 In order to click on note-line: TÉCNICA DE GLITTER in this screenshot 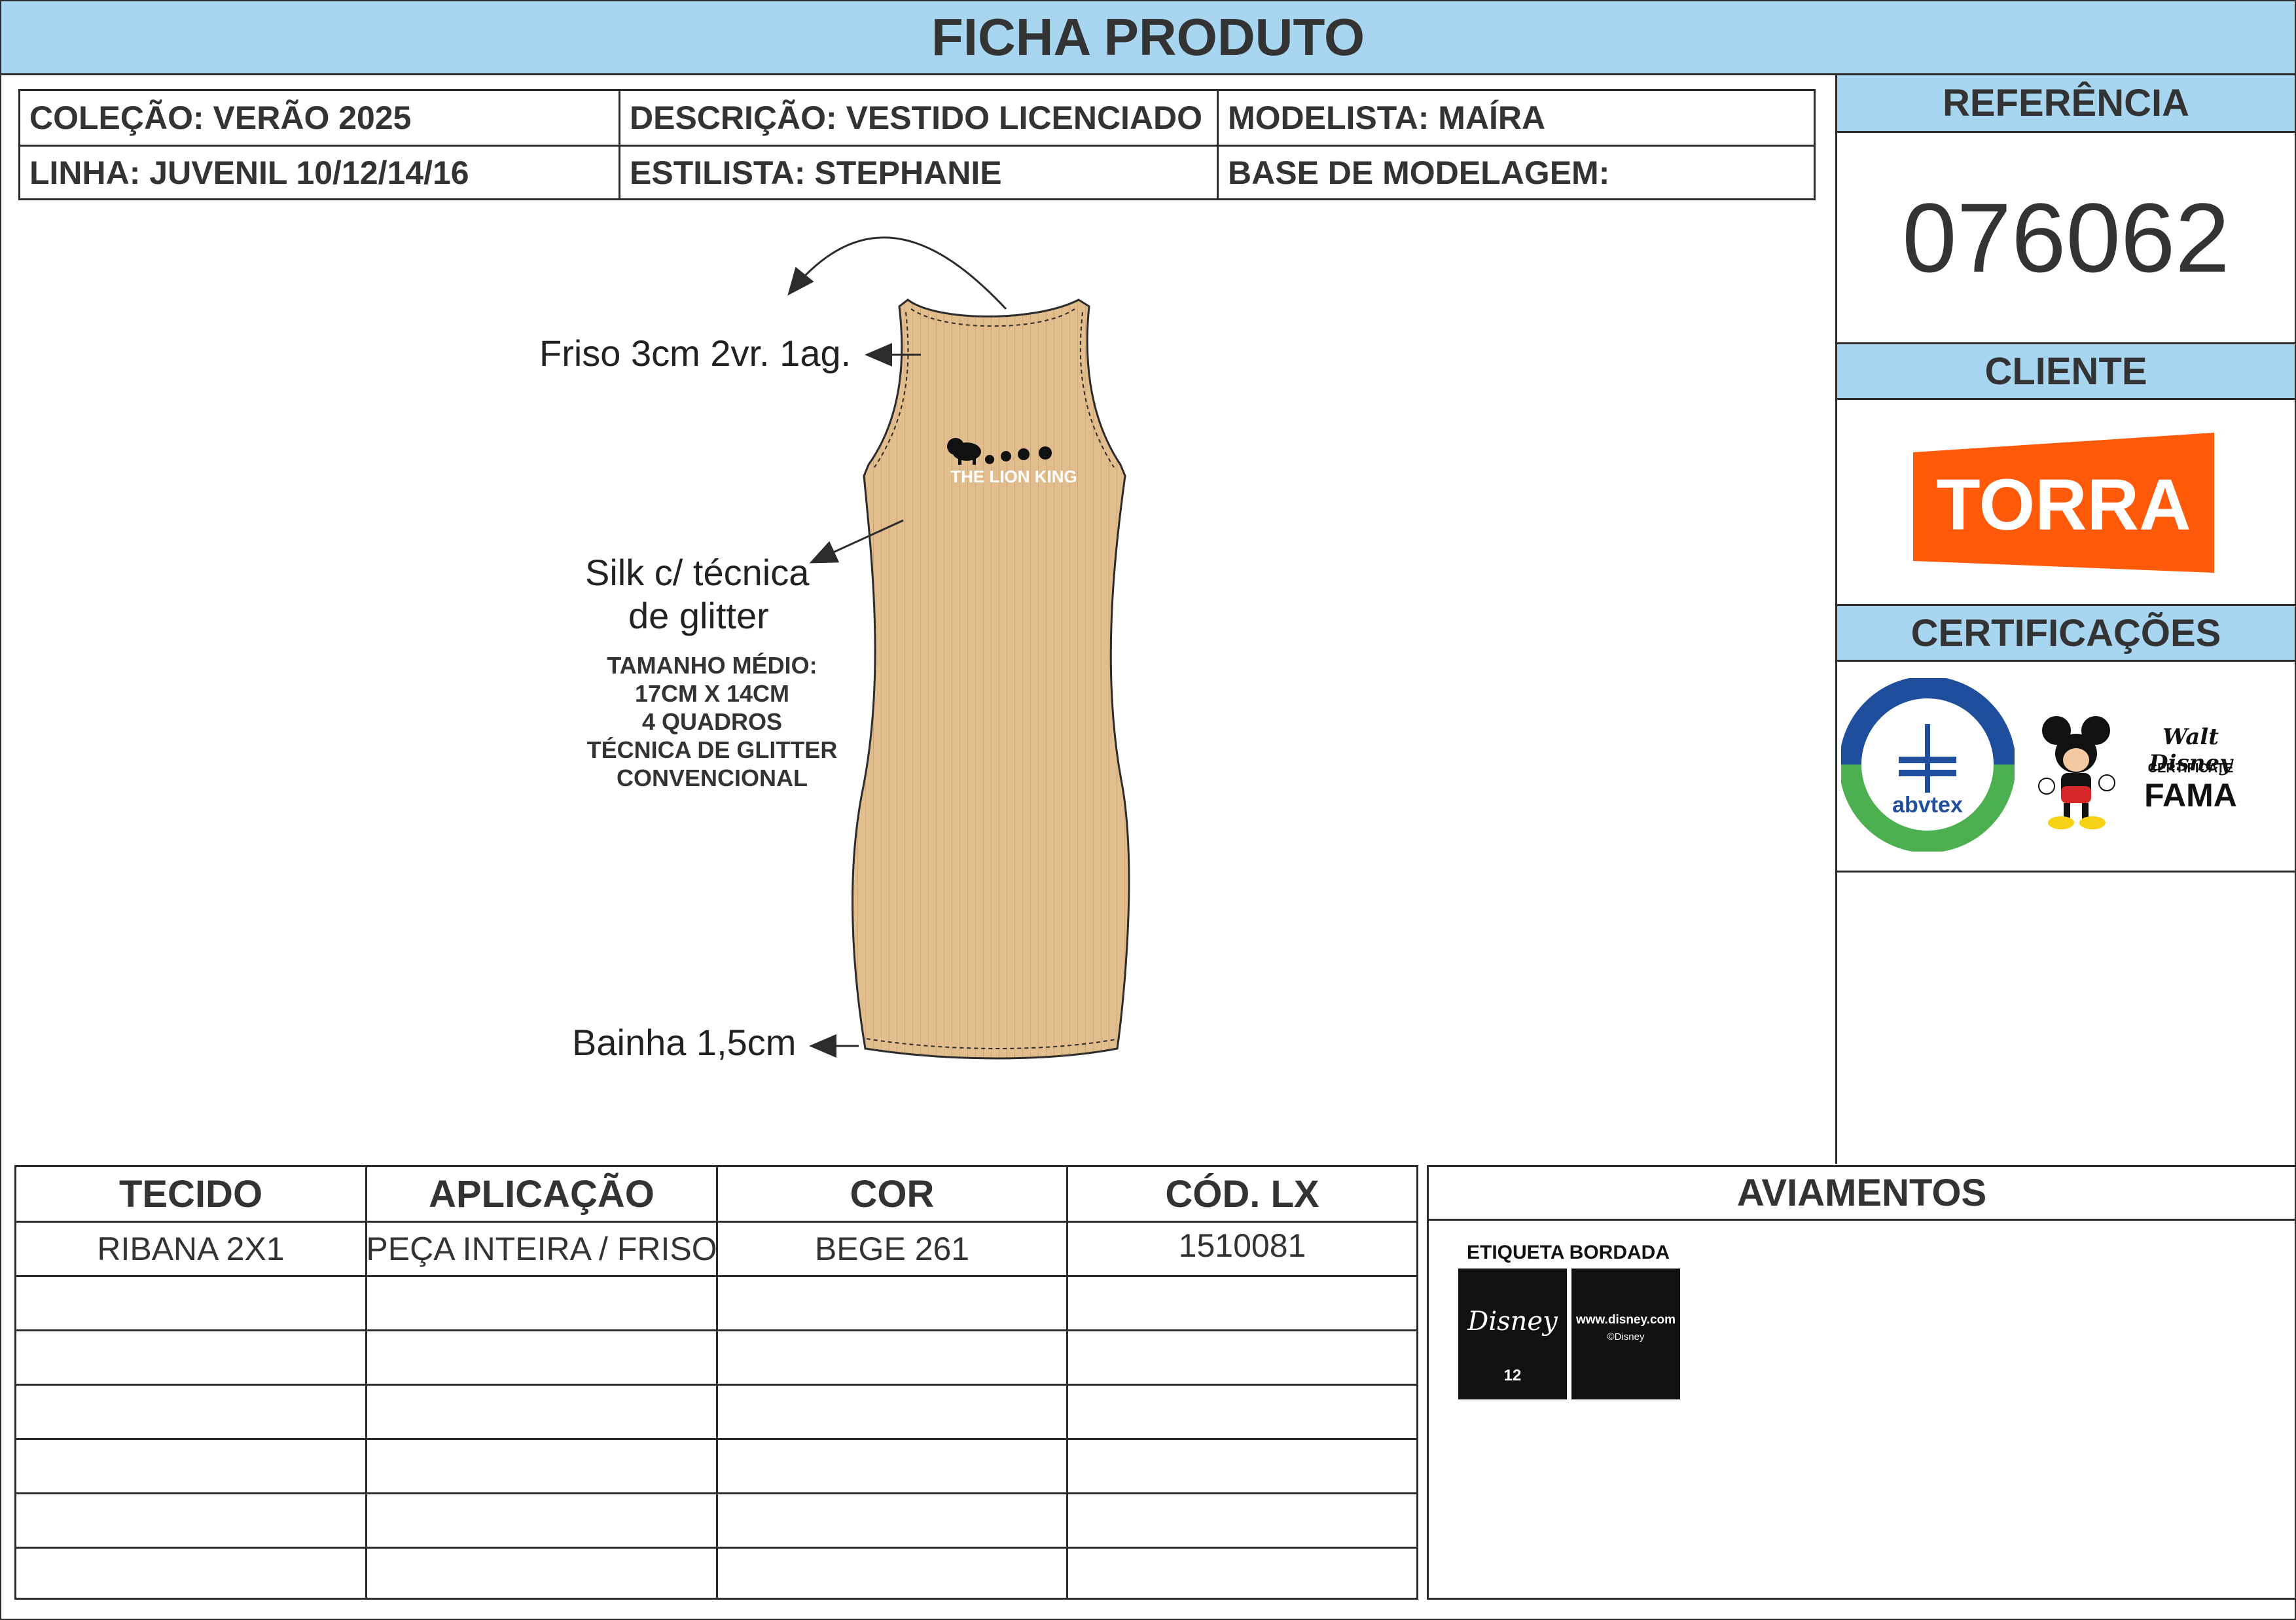, I will do `click(712, 749)`.